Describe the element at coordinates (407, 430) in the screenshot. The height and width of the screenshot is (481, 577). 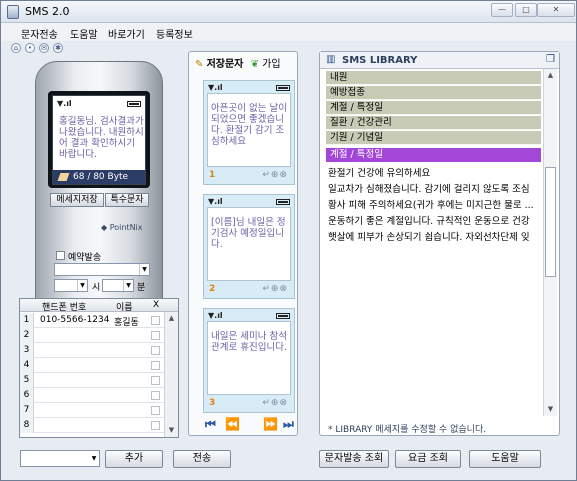
I see `library-note: * LIBRARY 메세지를 수정할 수 없습니다.` at that location.